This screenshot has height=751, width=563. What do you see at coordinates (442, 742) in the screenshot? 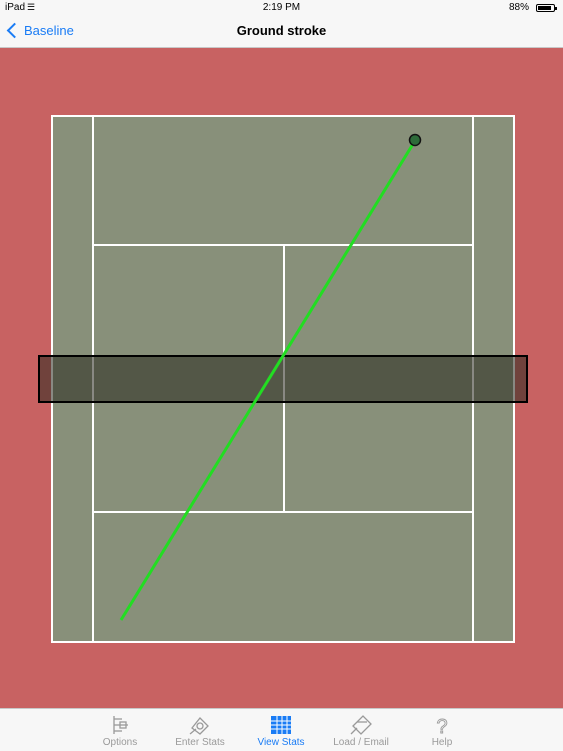
I see `tab-help-label: Help` at bounding box center [442, 742].